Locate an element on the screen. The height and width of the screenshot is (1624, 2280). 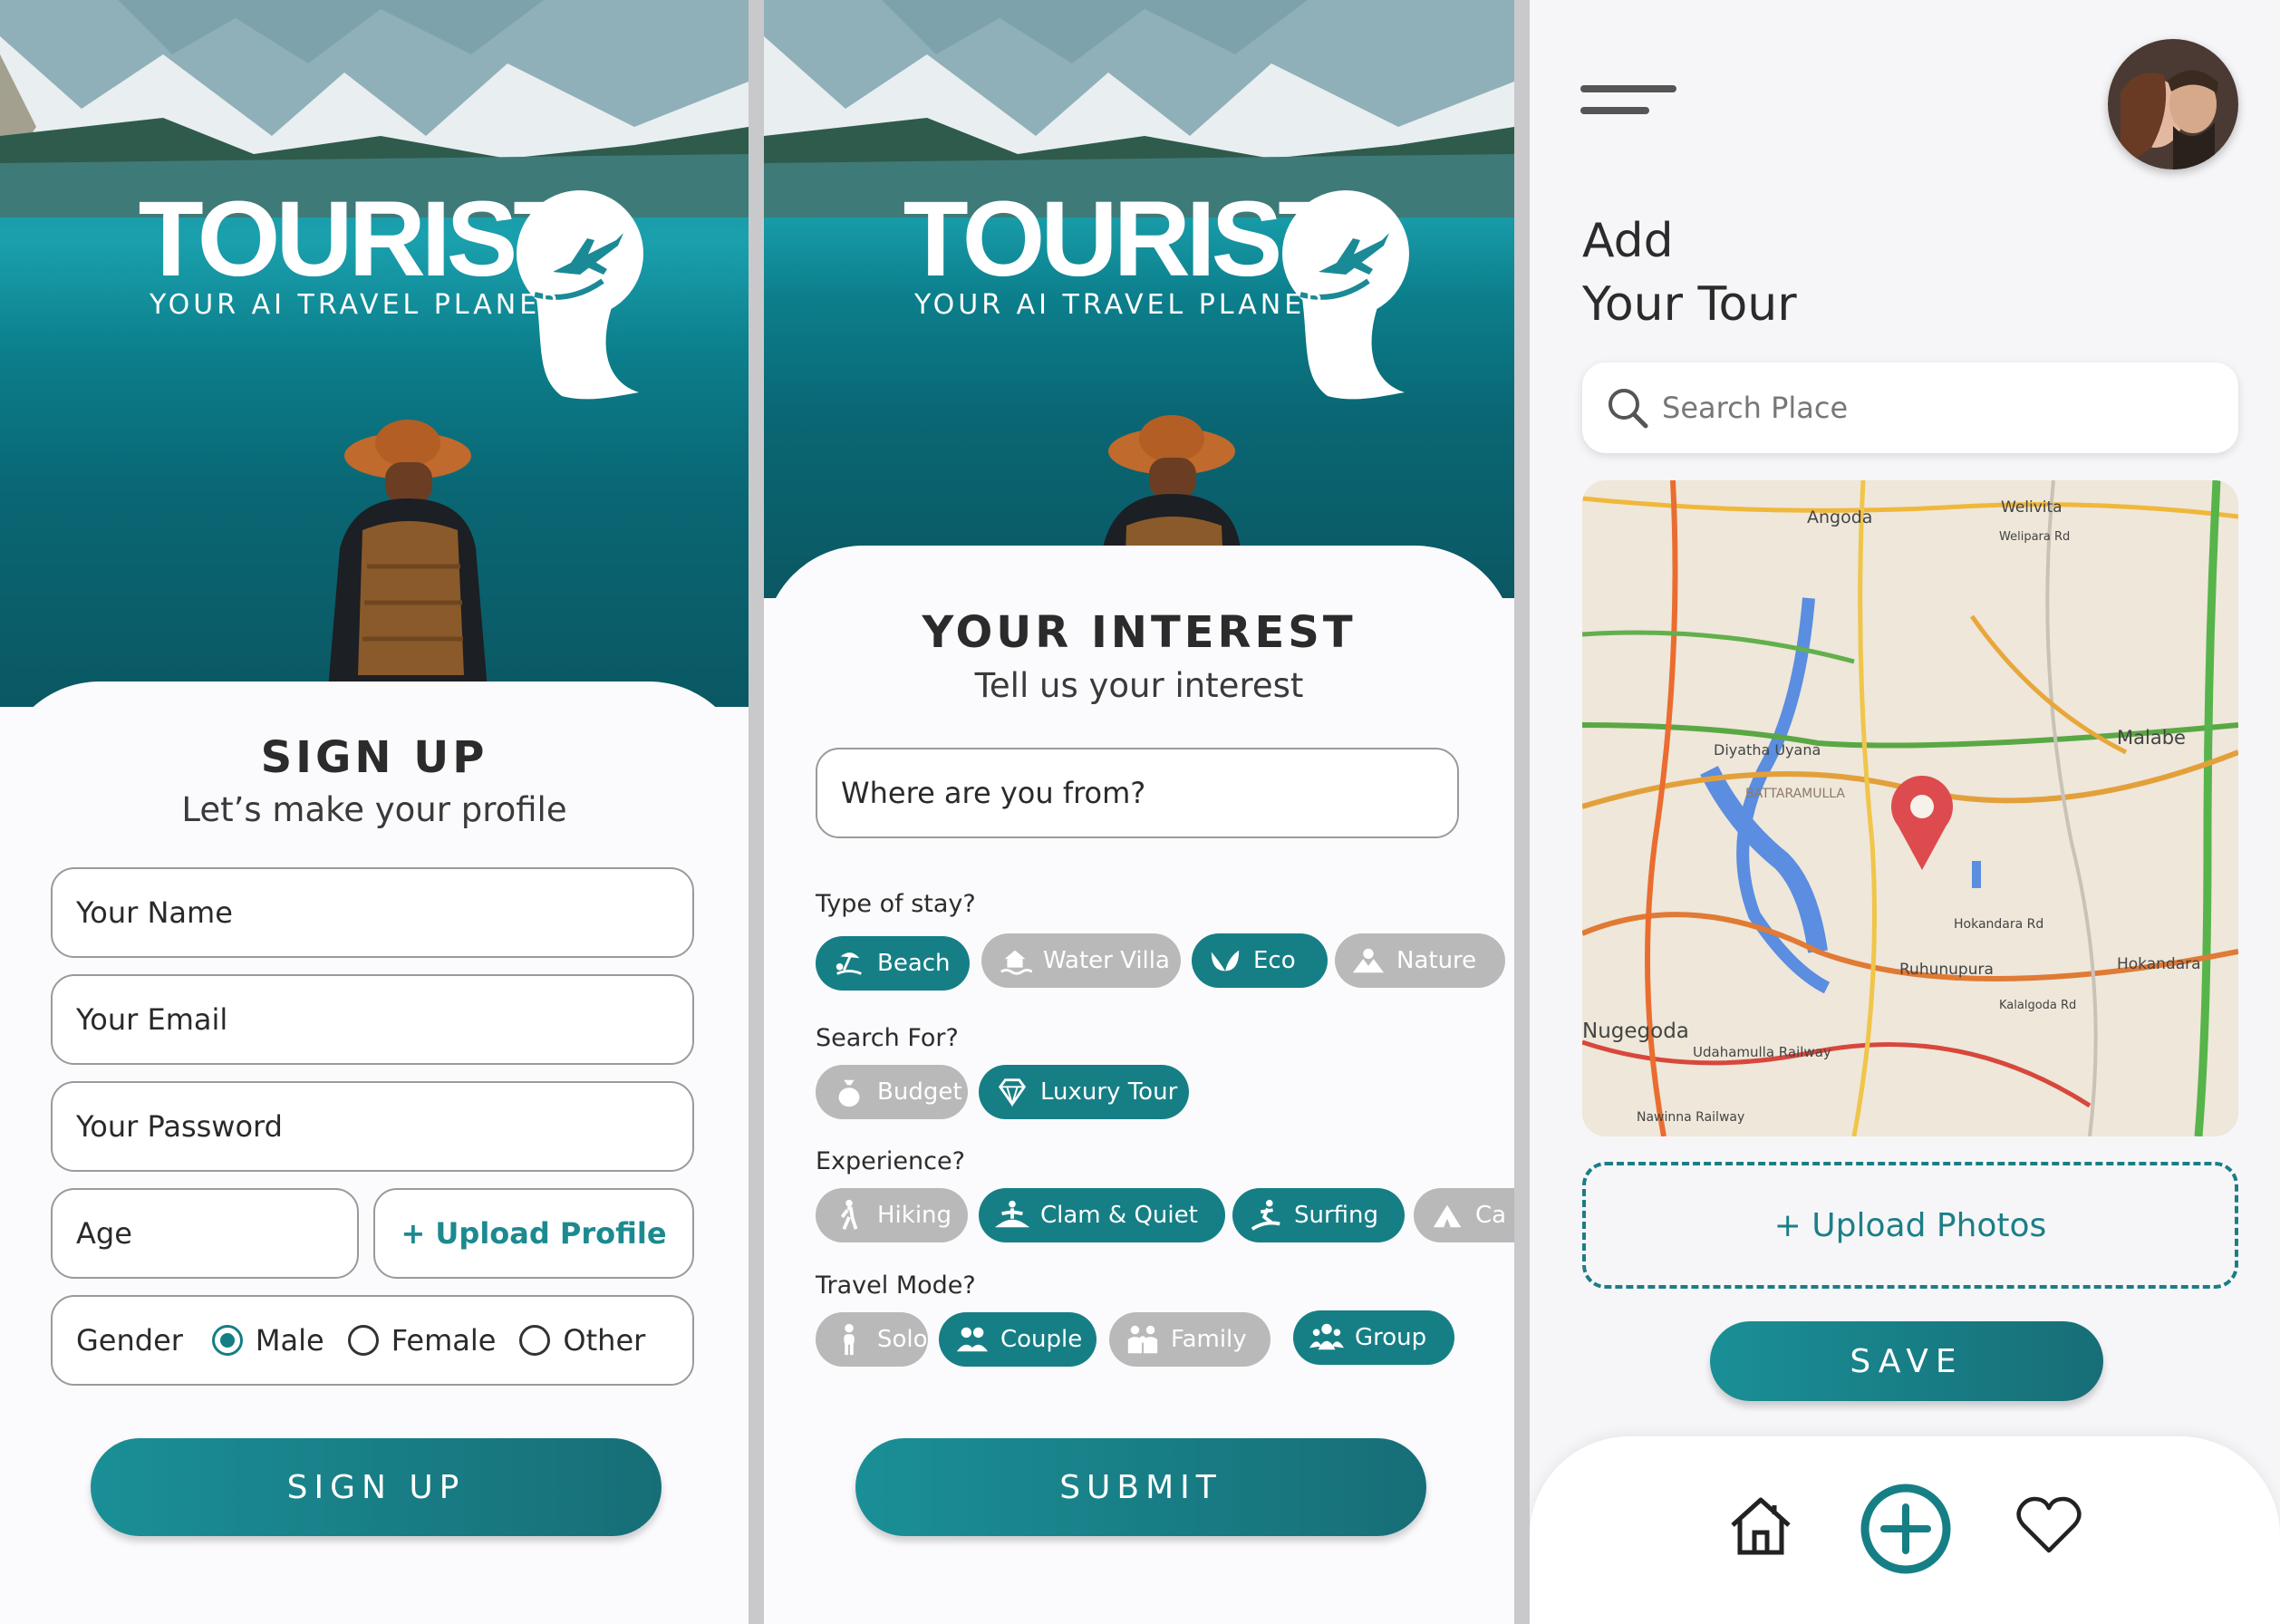
heart-icon is located at coordinates (2049, 1525).